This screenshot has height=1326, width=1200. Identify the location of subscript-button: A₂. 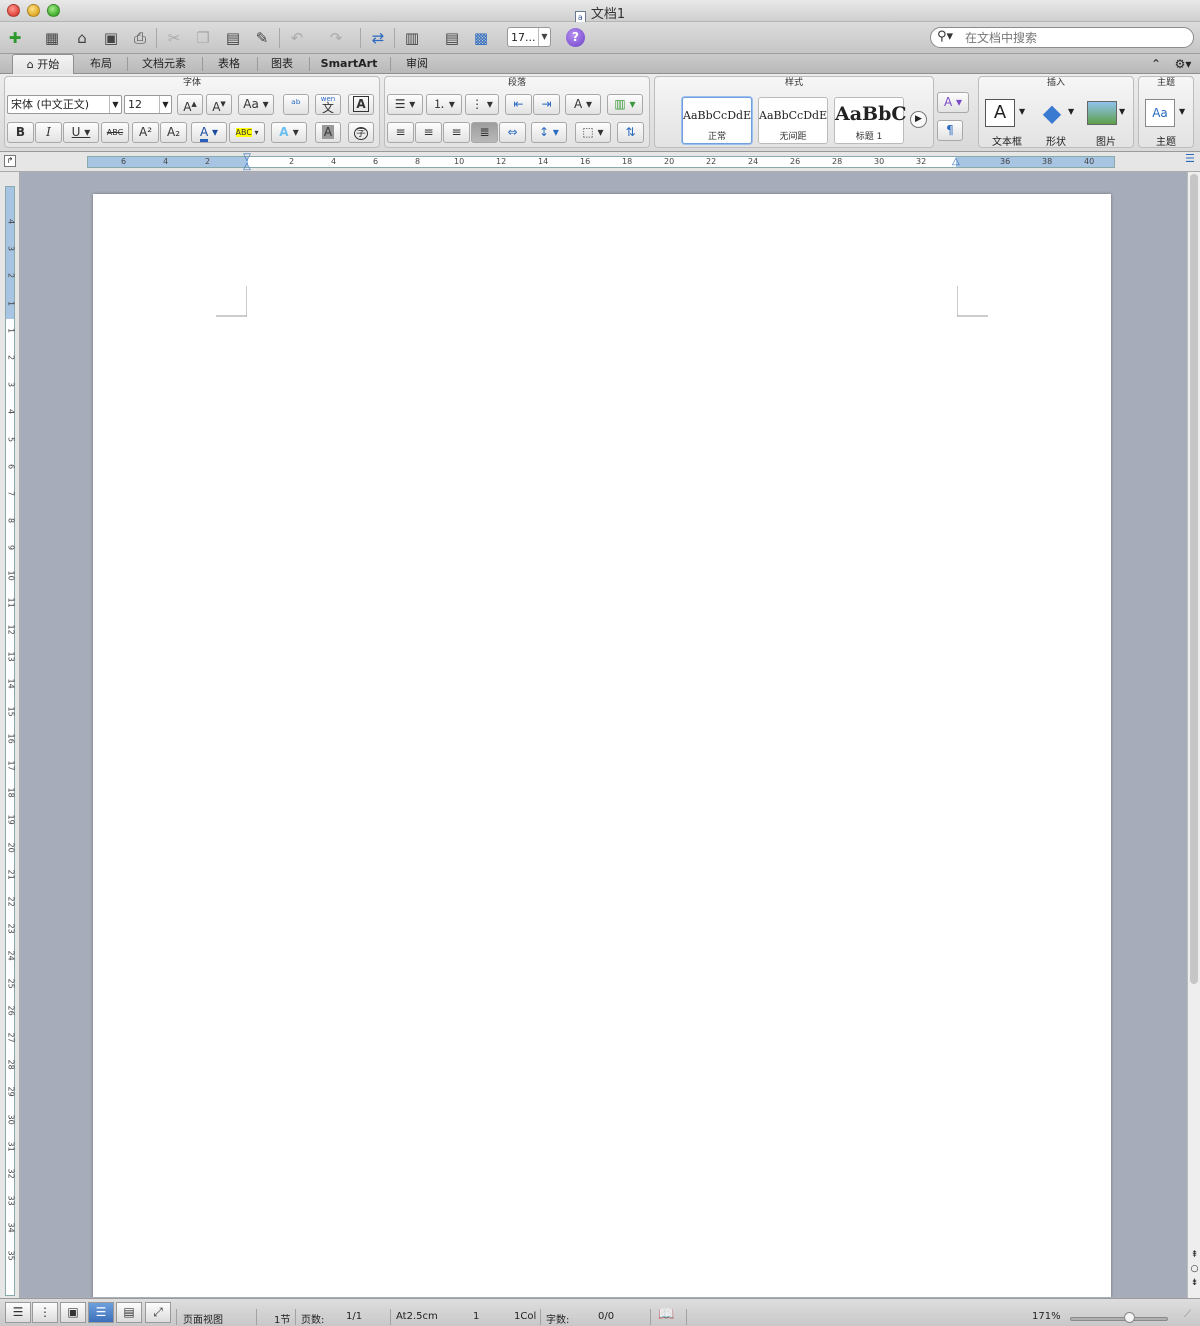
(173, 132).